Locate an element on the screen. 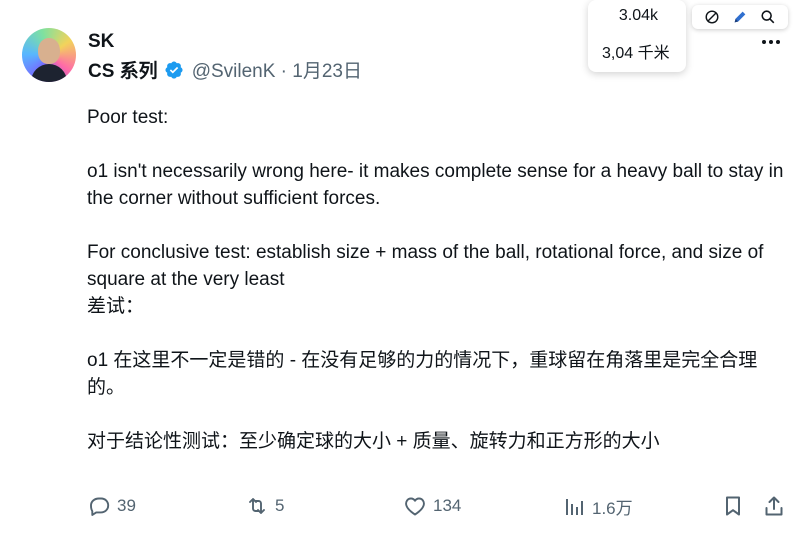 The width and height of the screenshot is (809, 538). action-bar: 39 5 134 1.6万 is located at coordinates (437, 509).